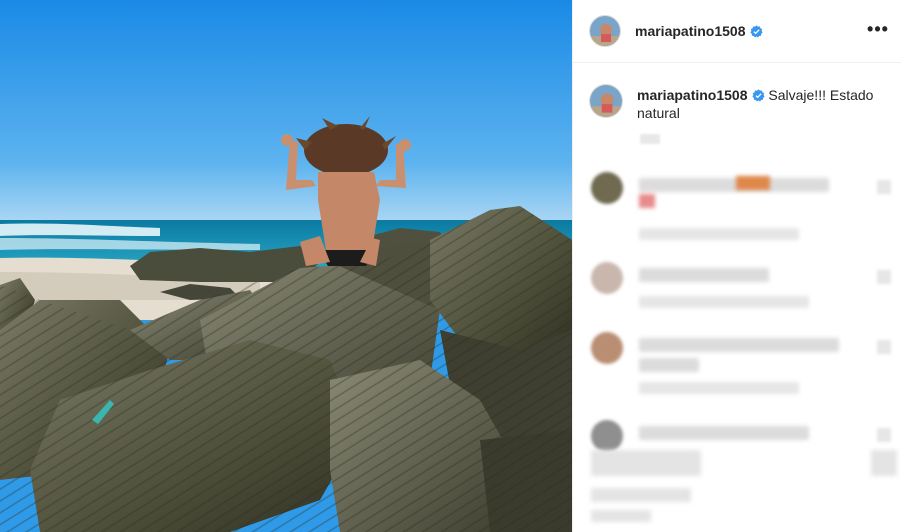 The image size is (901, 532). Describe the element at coordinates (690, 31) in the screenshot. I see `header-username: mariapatino1508` at that location.